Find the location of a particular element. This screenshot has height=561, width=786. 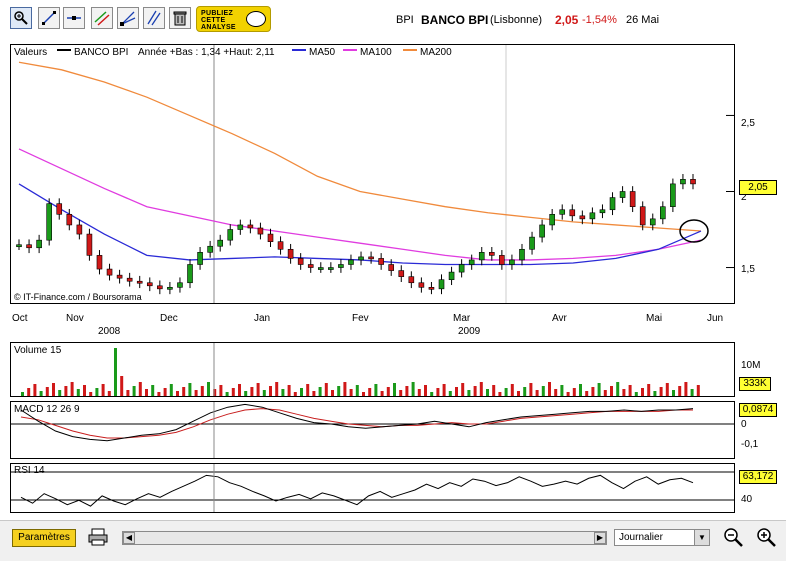

rsi-line is located at coordinates (357, 490).